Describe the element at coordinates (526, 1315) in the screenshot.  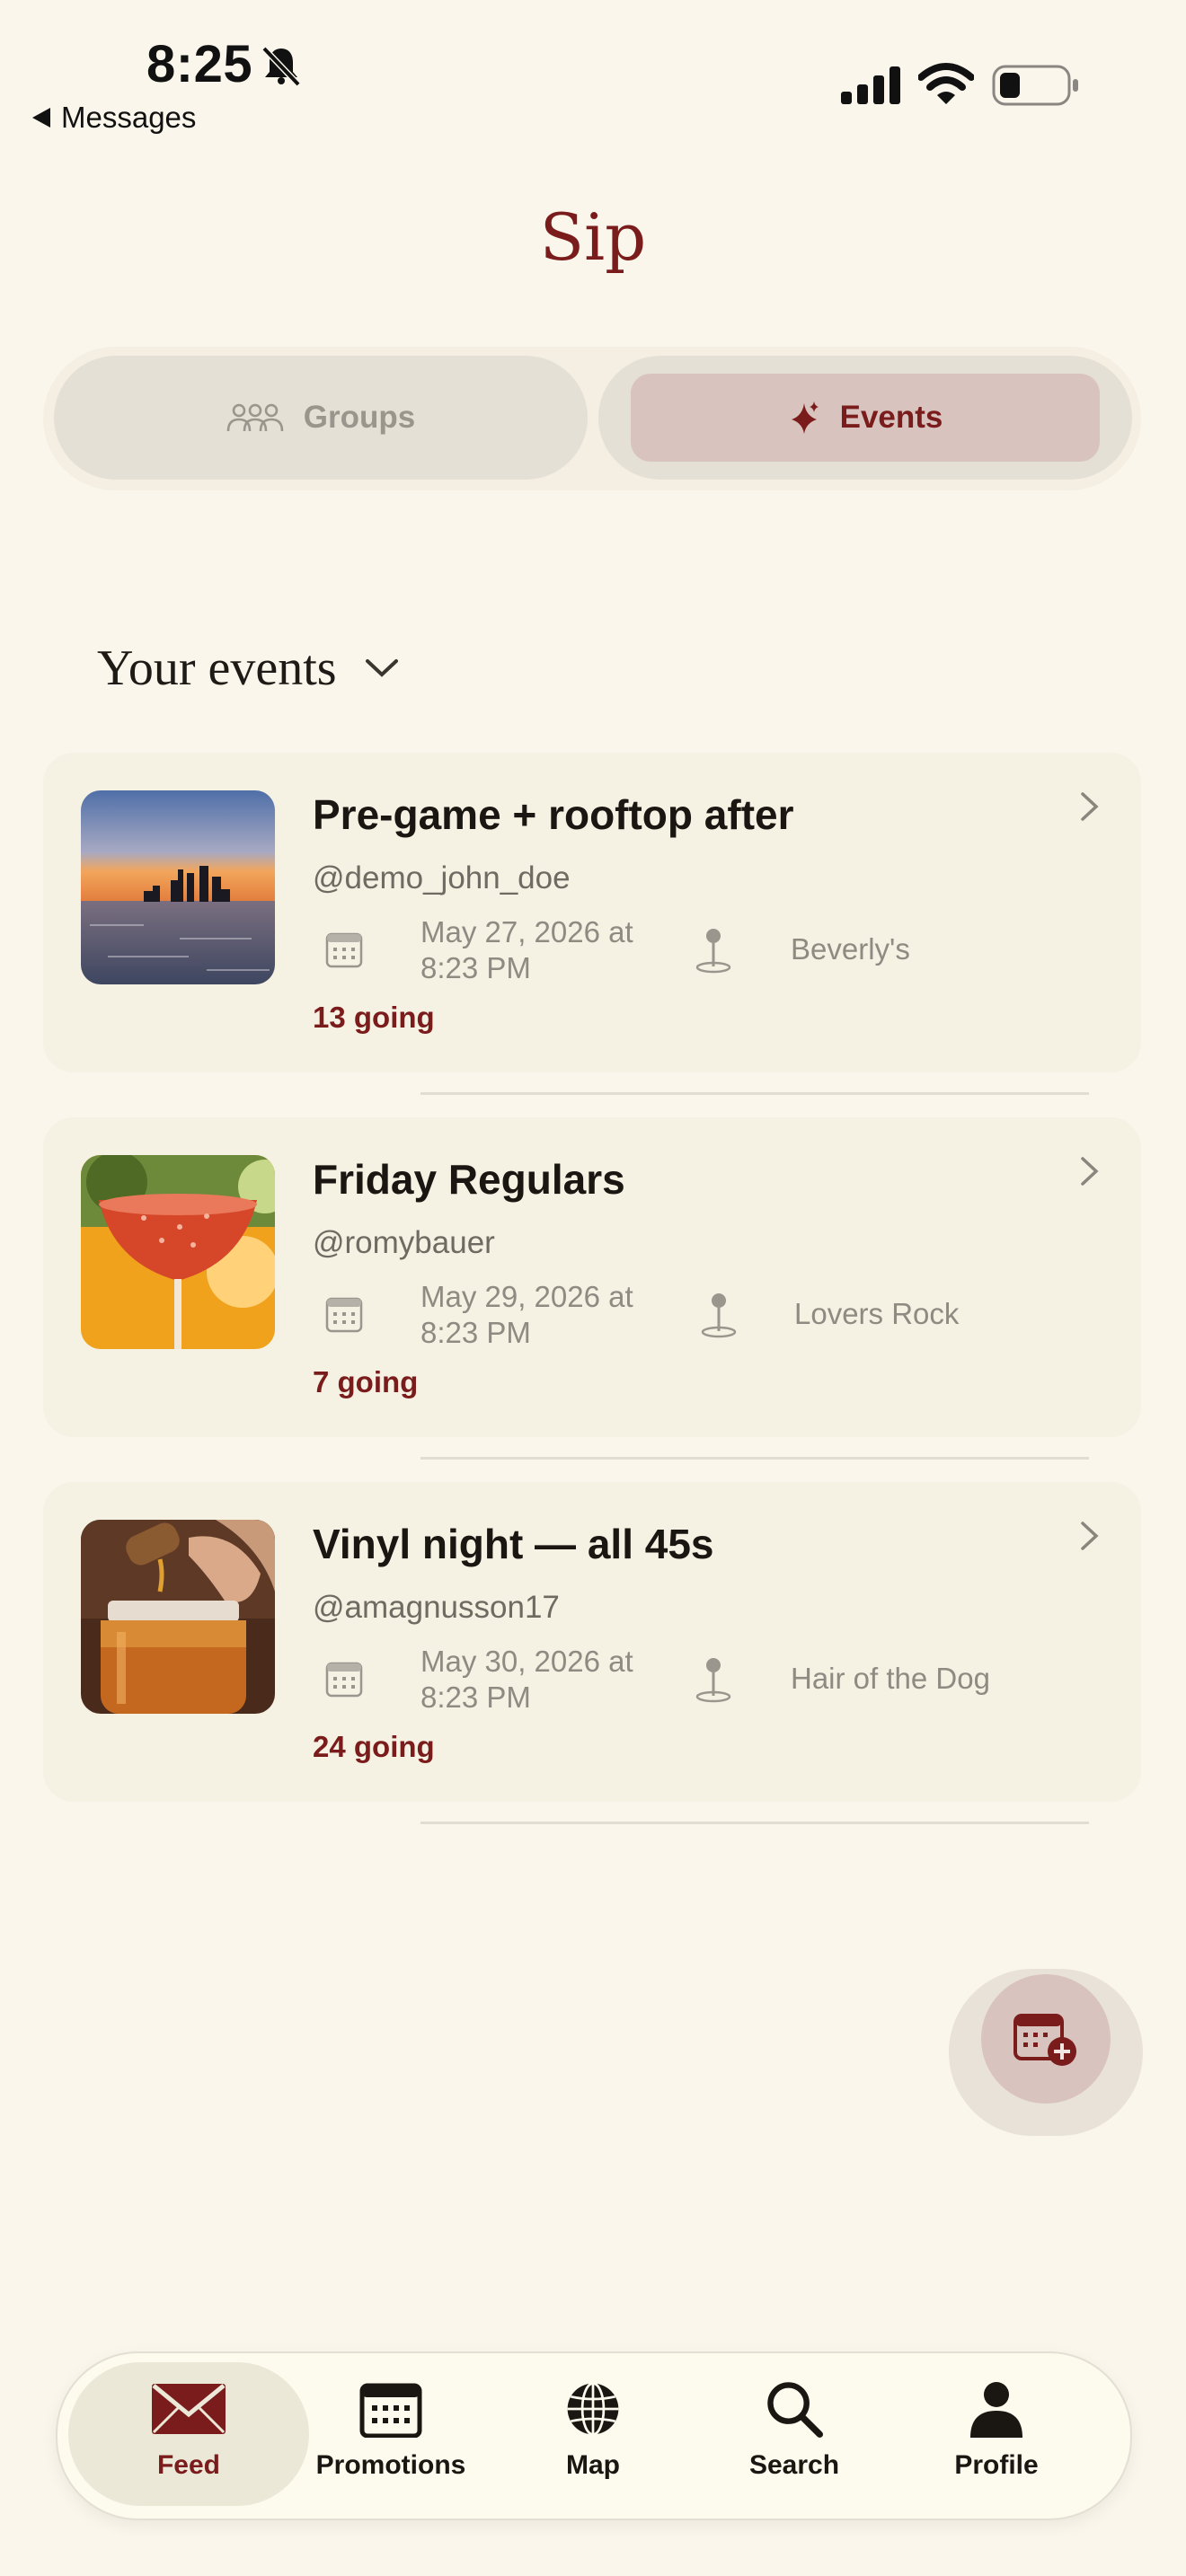
I see `event-date: May 29, 2026 at 8:23 PM` at that location.